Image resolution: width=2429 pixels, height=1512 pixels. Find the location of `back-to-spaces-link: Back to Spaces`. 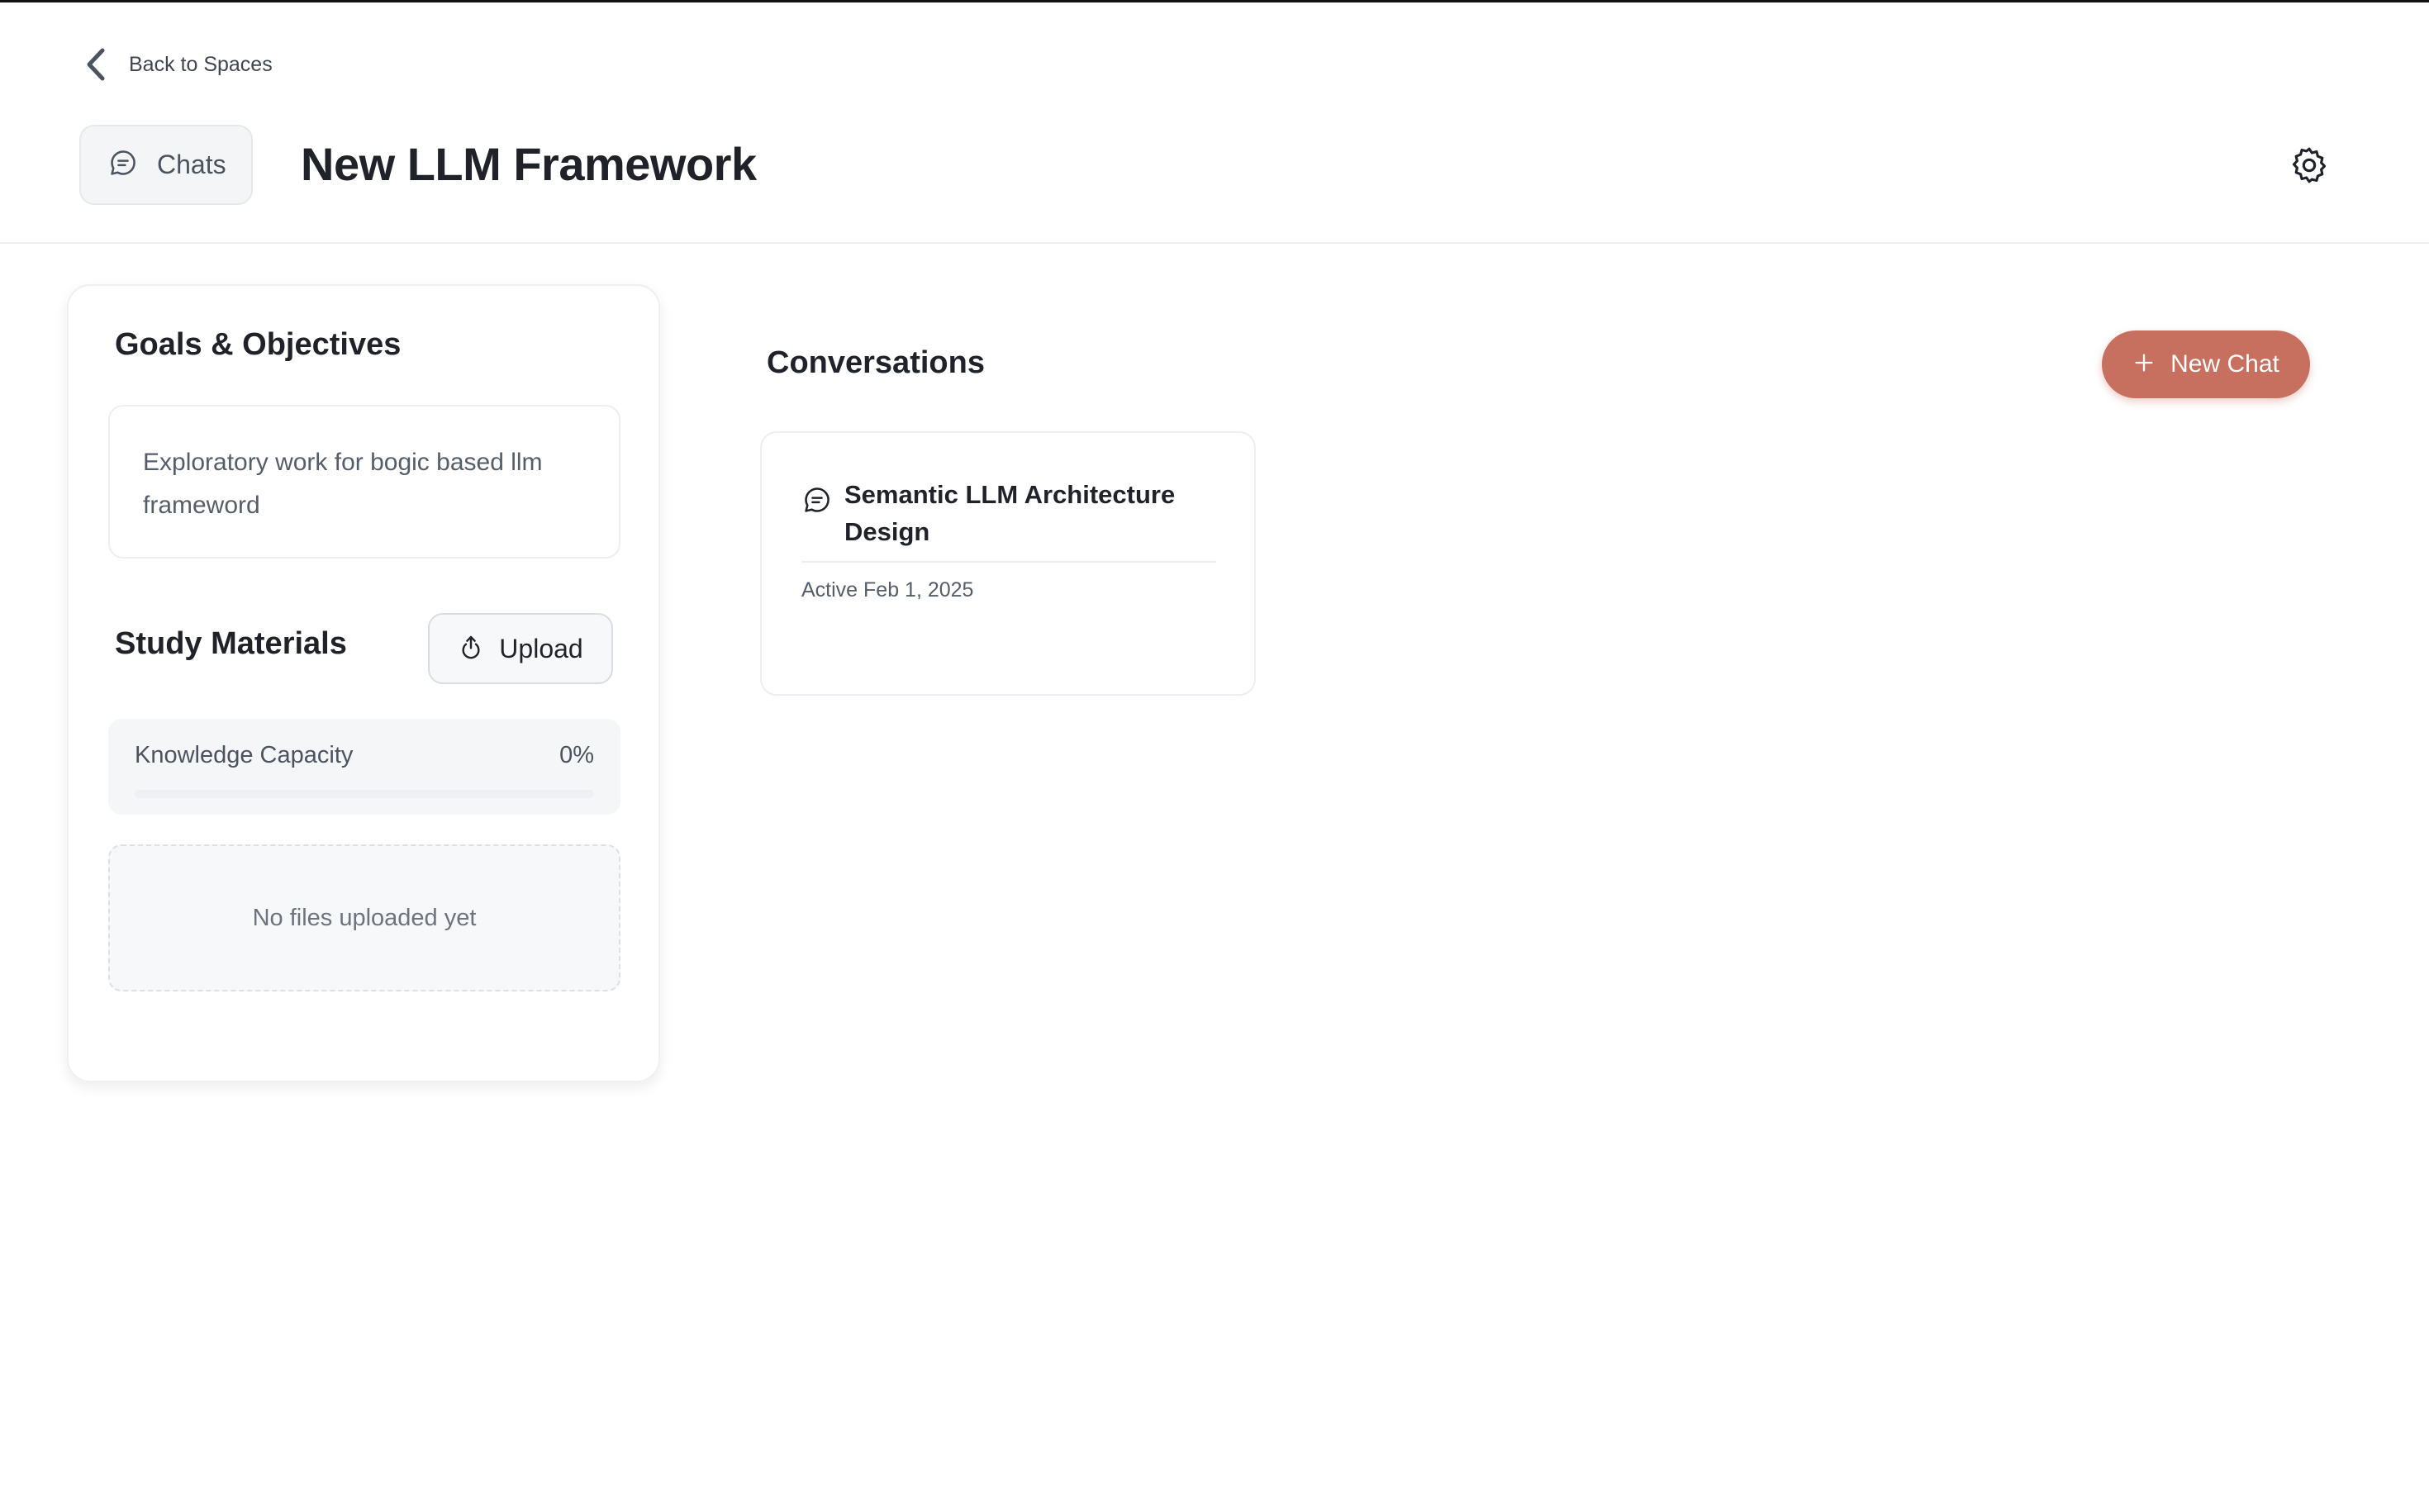

back-to-spaces-link: Back to Spaces is located at coordinates (177, 64).